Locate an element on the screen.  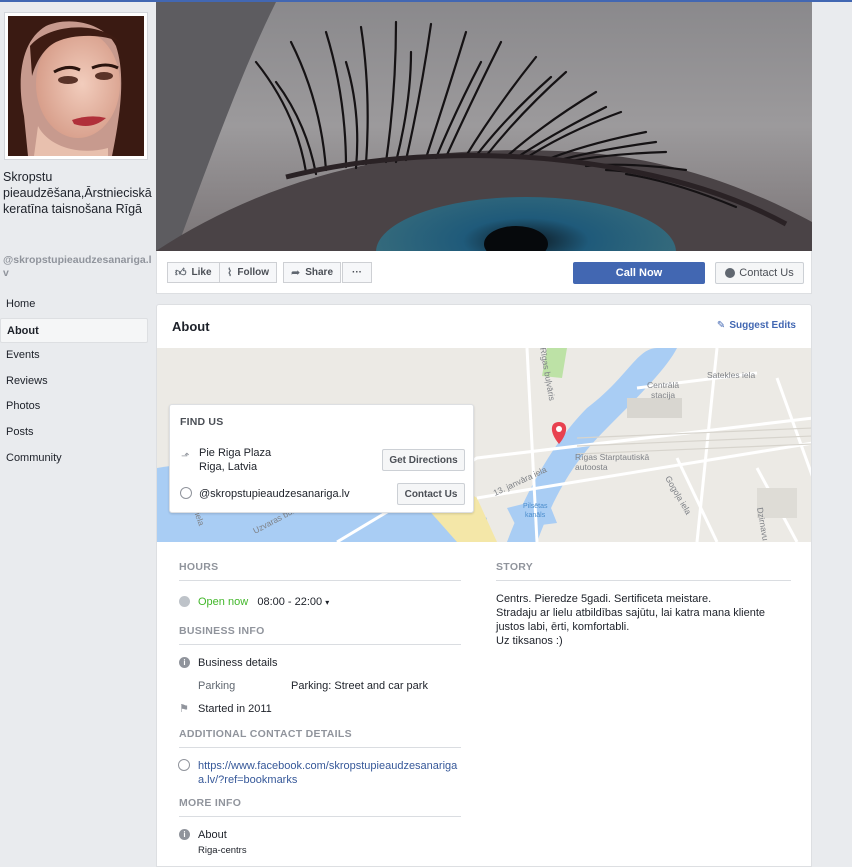
map-label-satekles: Satekles iela is located at coordinates (731, 375).